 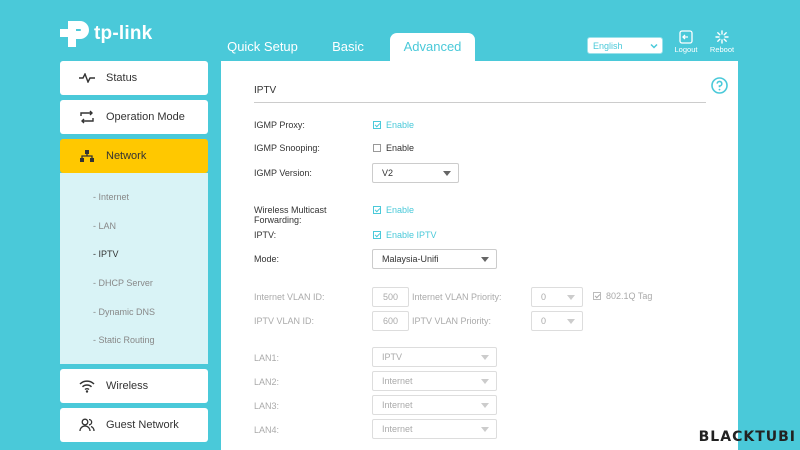 I want to click on logout-icon, so click(x=686, y=37).